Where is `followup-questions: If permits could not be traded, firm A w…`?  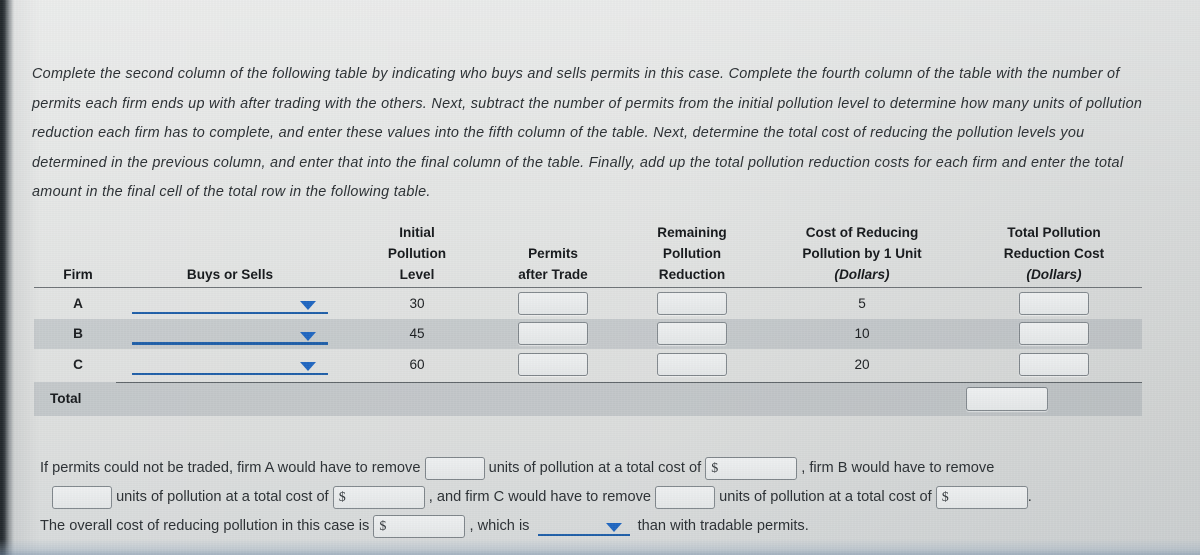
followup-questions: If permits could not be traded, firm A w… is located at coordinates (597, 497).